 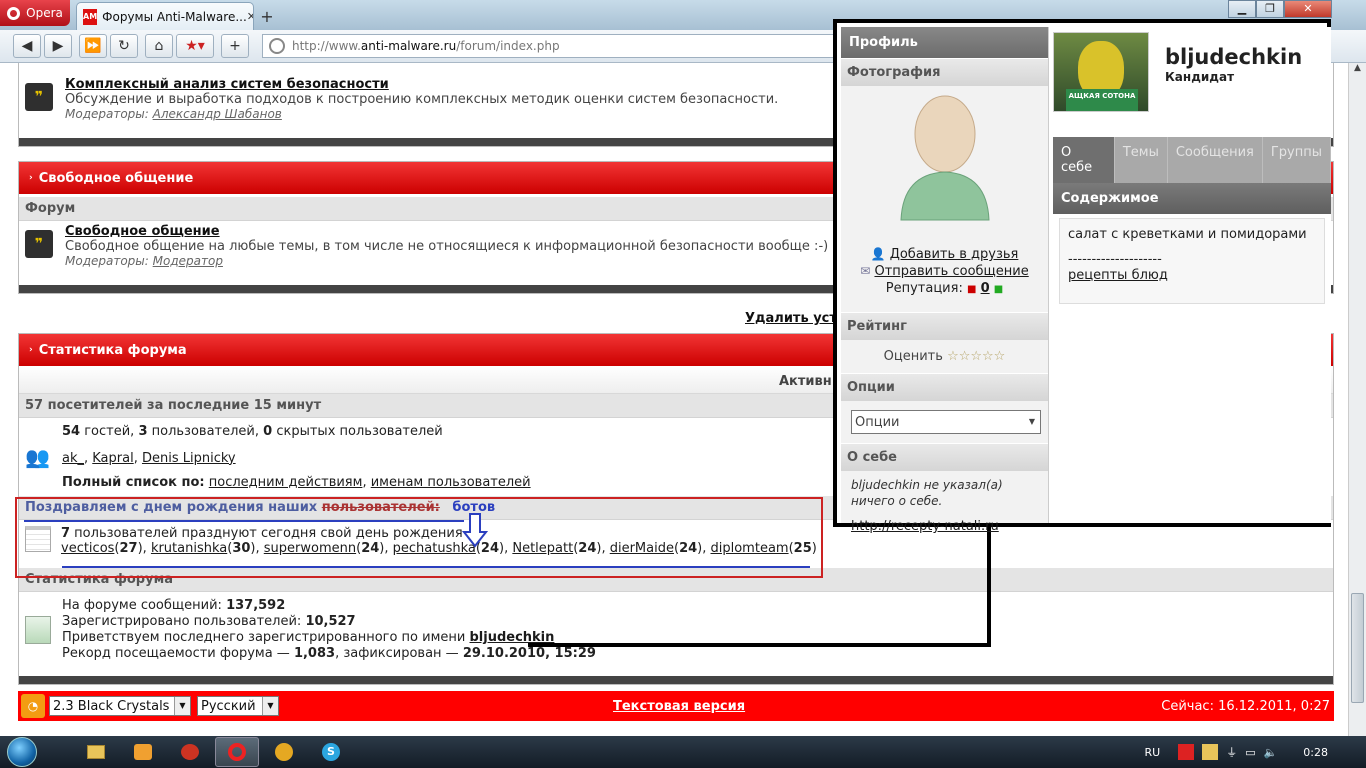 What do you see at coordinates (944, 526) in the screenshot?
I see `about-link: http://recepty-natali.ru` at bounding box center [944, 526].